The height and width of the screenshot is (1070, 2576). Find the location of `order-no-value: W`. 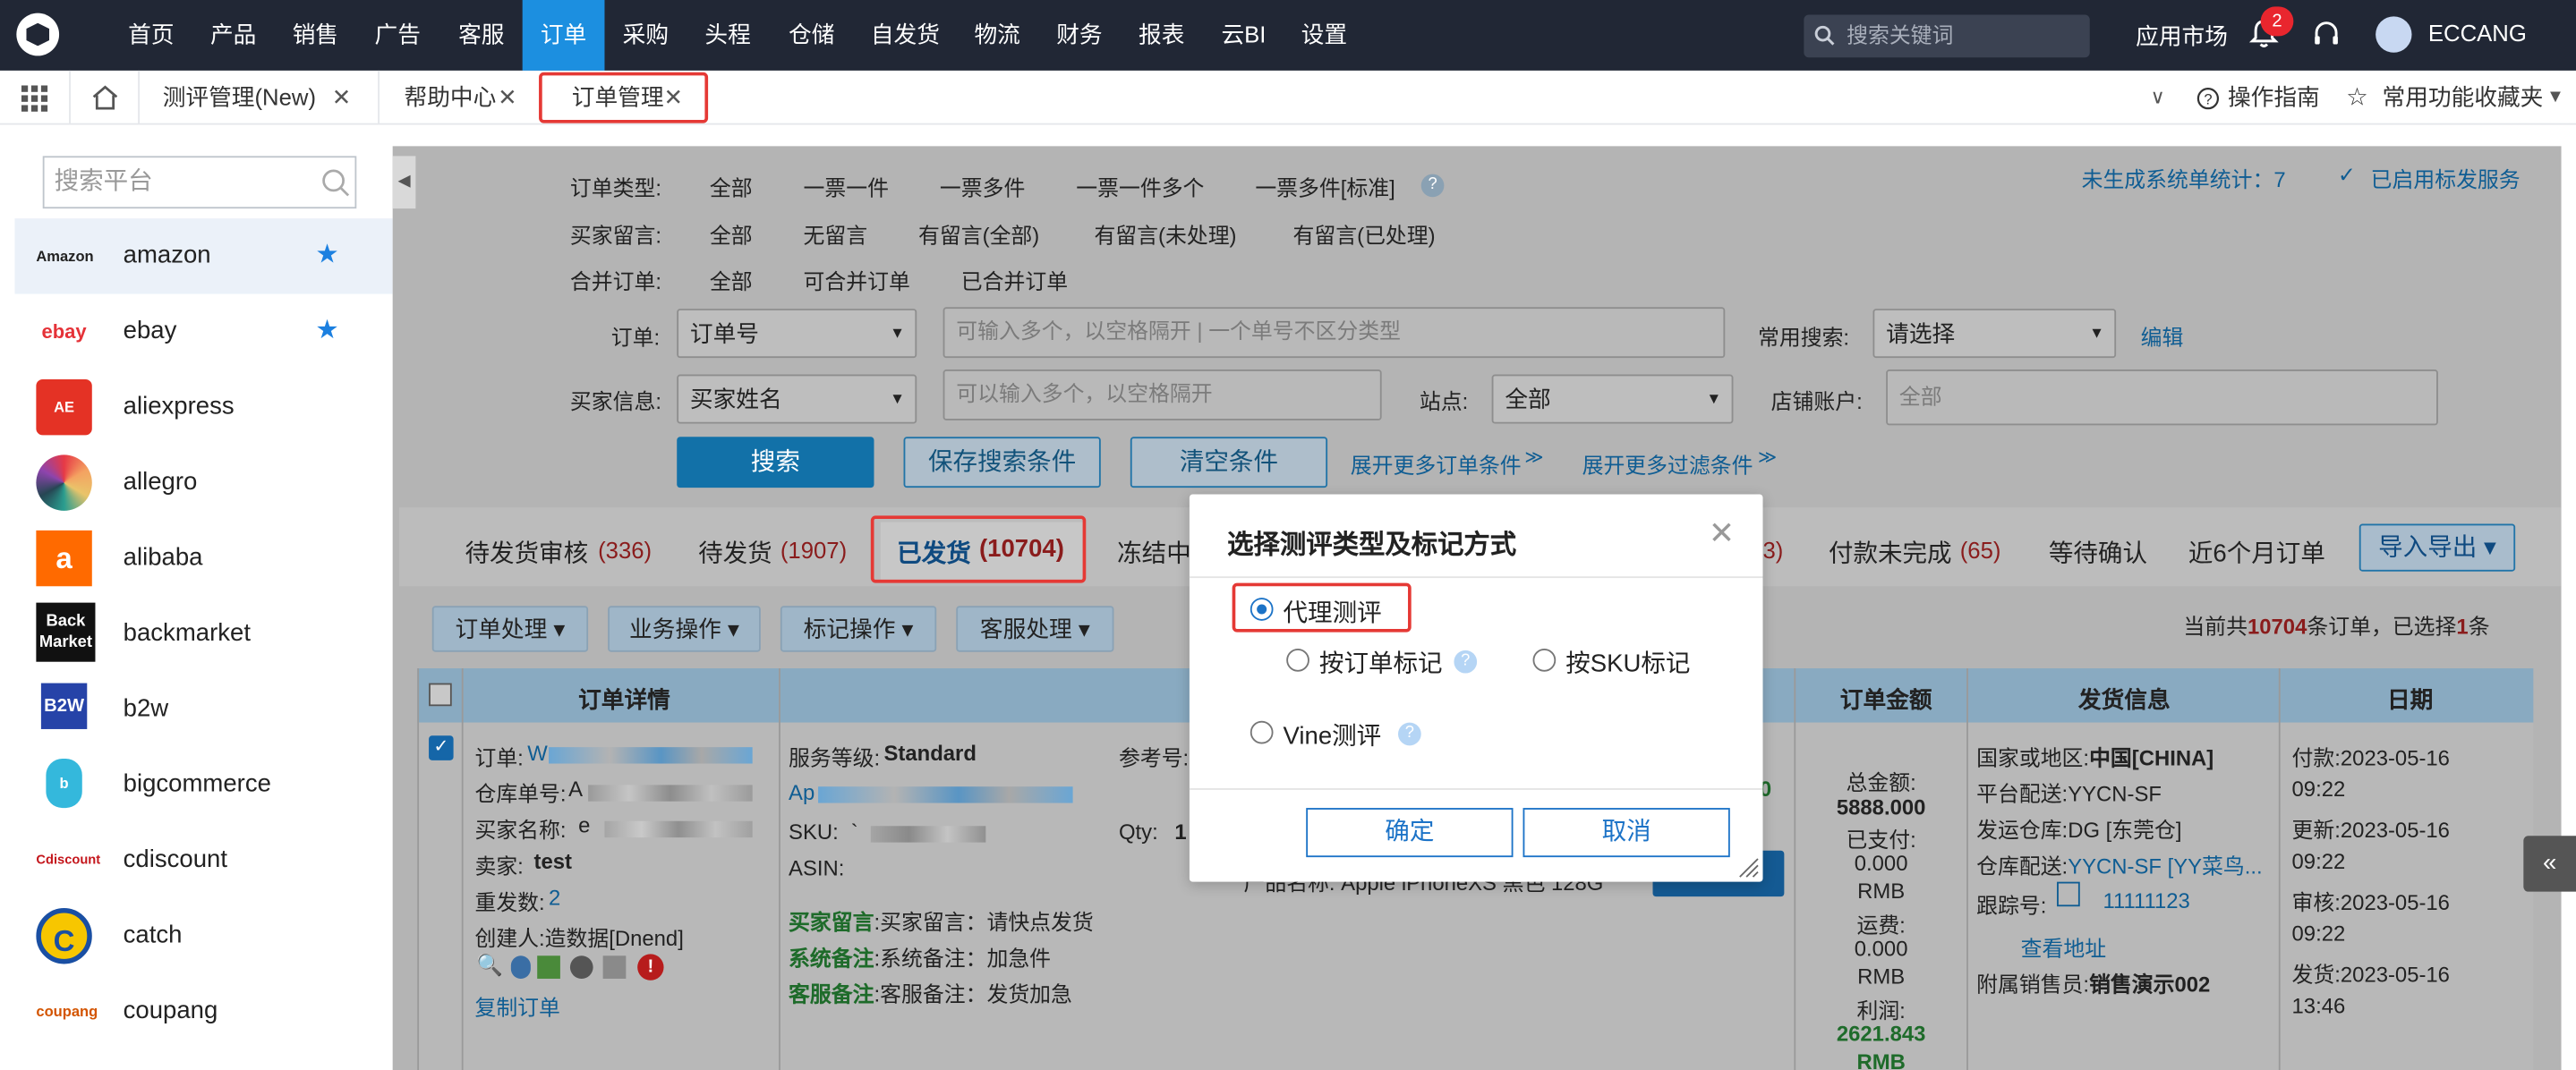

order-no-value: W is located at coordinates (537, 753).